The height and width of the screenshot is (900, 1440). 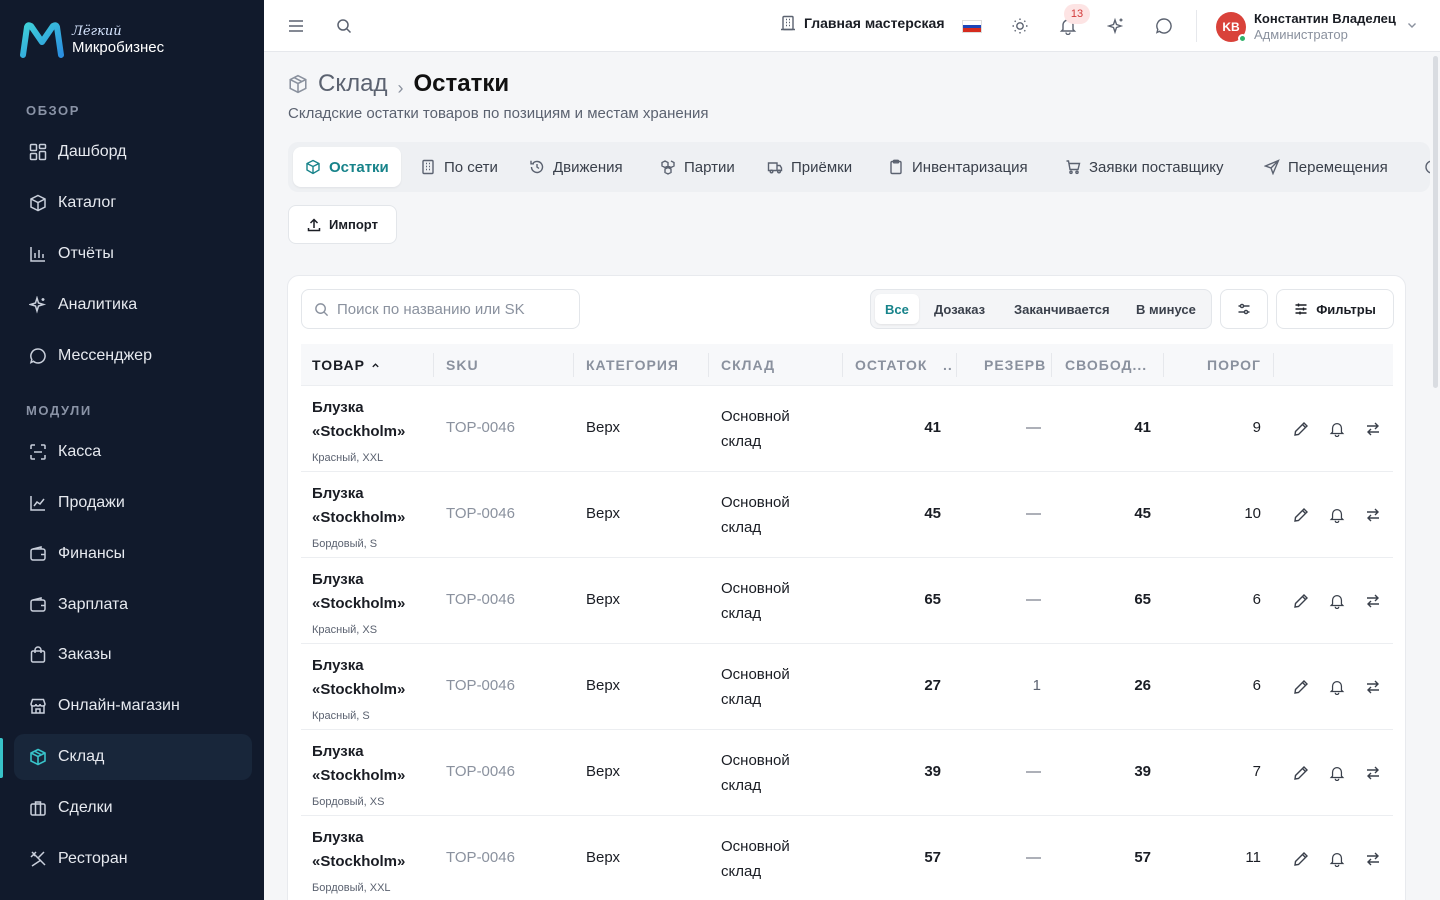 I want to click on sidebar-item-online-store: Онлайн-магазин, so click(x=133, y=706).